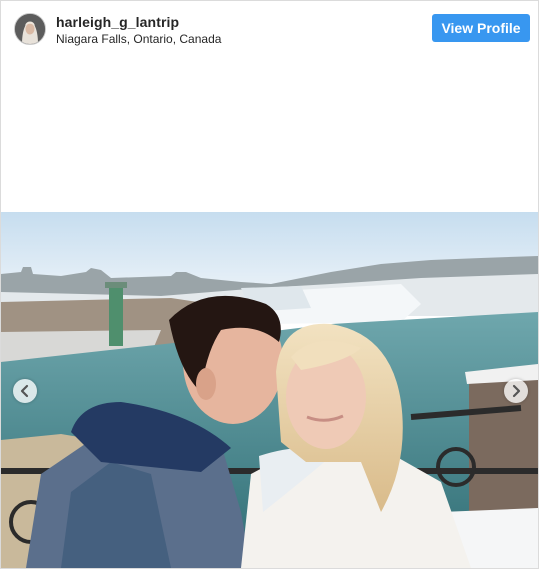 The image size is (539, 569). I want to click on location: Niagara Falls, Ontario, Canada, so click(138, 39).